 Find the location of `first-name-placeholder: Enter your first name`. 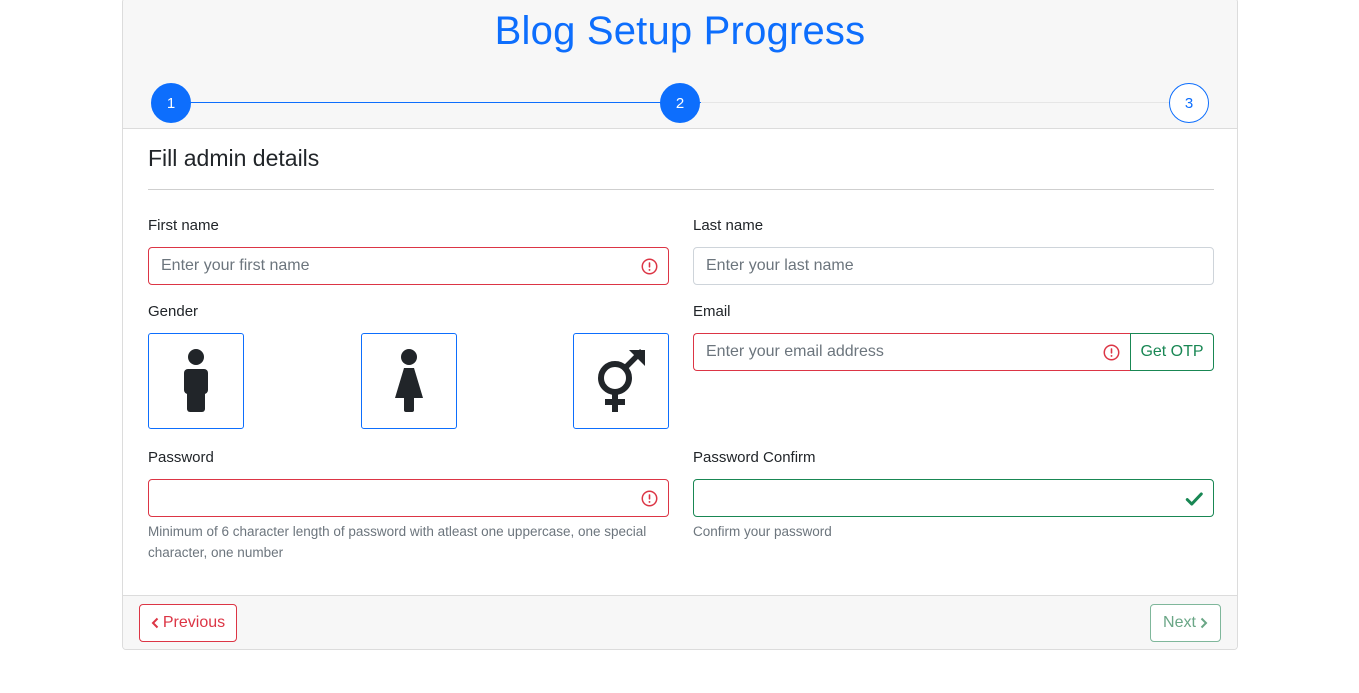

first-name-placeholder: Enter your first name is located at coordinates (235, 265).